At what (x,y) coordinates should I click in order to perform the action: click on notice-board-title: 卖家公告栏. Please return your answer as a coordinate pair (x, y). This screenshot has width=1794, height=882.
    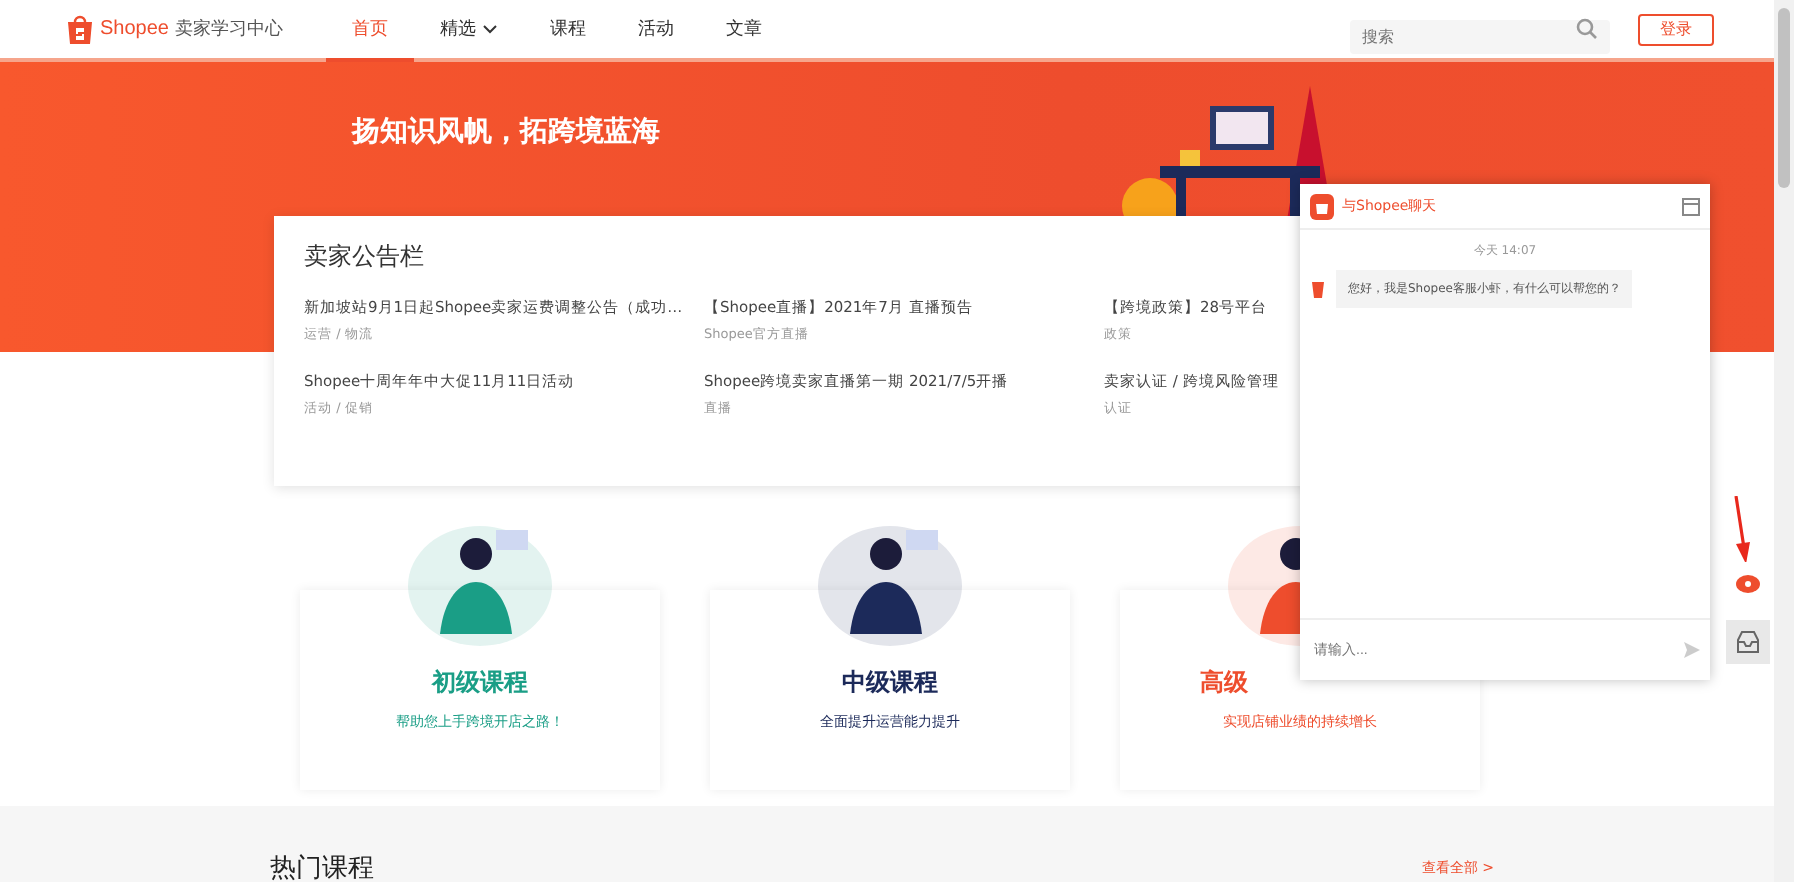
    Looking at the image, I should click on (364, 257).